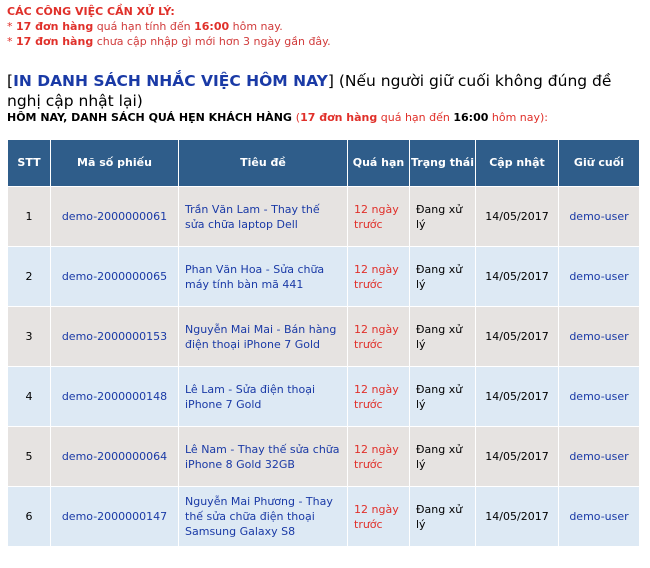  I want to click on subtitle-time: 16:00, so click(471, 117).